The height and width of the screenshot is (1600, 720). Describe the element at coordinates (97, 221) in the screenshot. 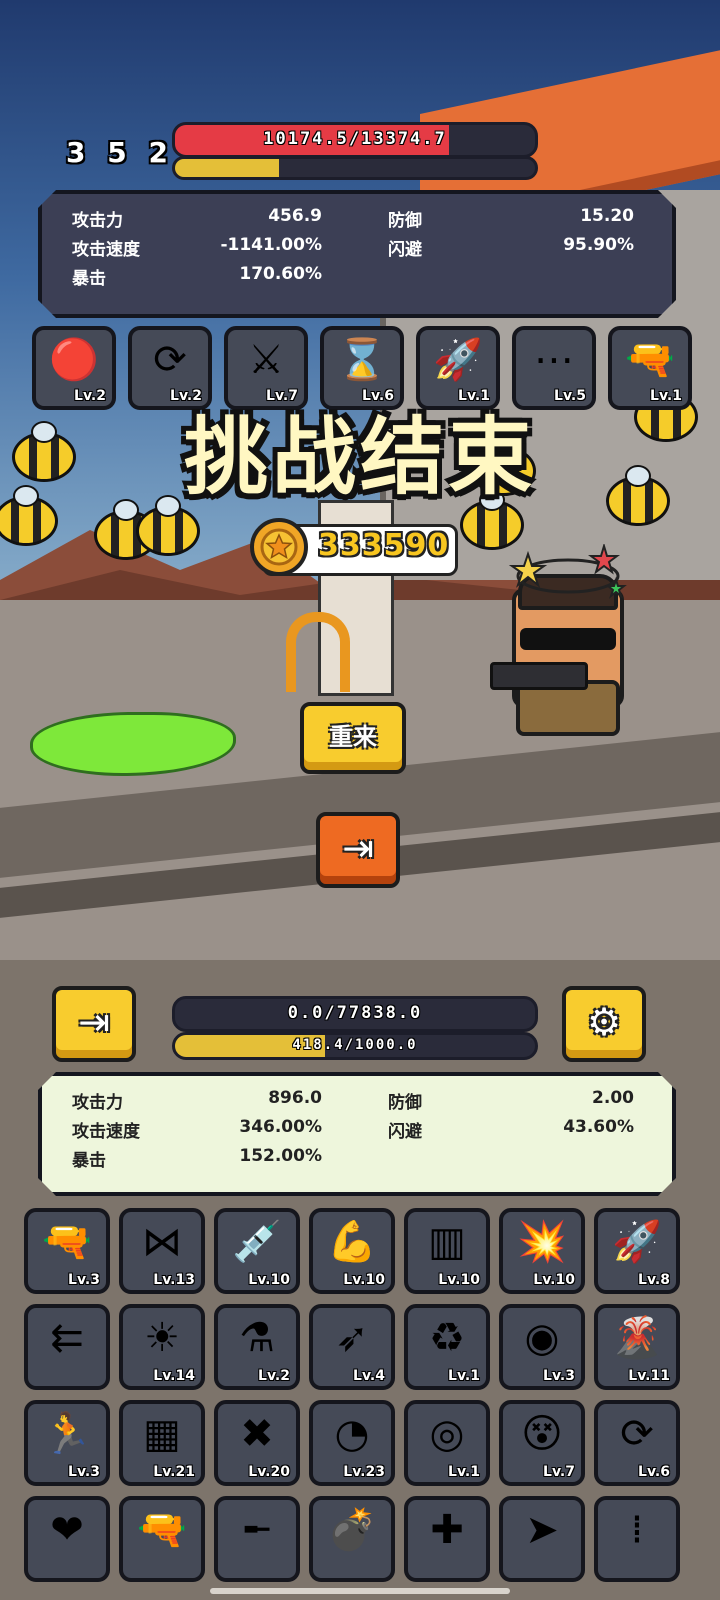

I see `enemy-attack-label: 攻击力` at that location.